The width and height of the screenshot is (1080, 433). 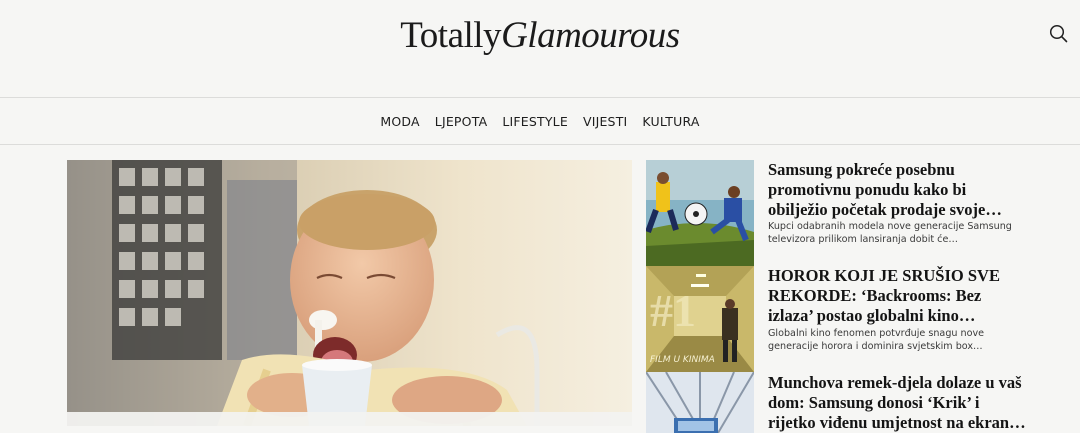 What do you see at coordinates (682, 360) in the screenshot?
I see `film-label: FILM U KINIMA` at bounding box center [682, 360].